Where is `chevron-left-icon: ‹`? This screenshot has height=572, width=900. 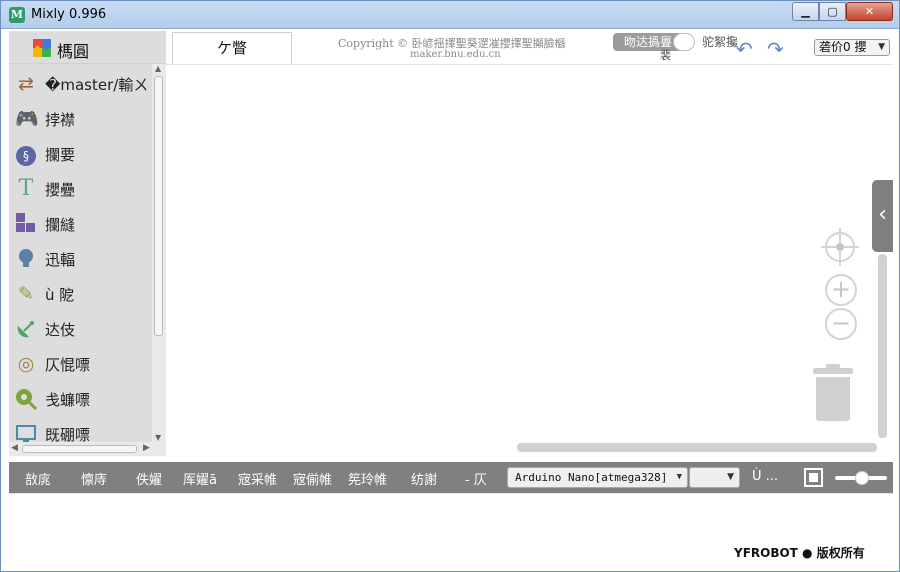
chevron-left-icon: ‹ is located at coordinates (882, 214).